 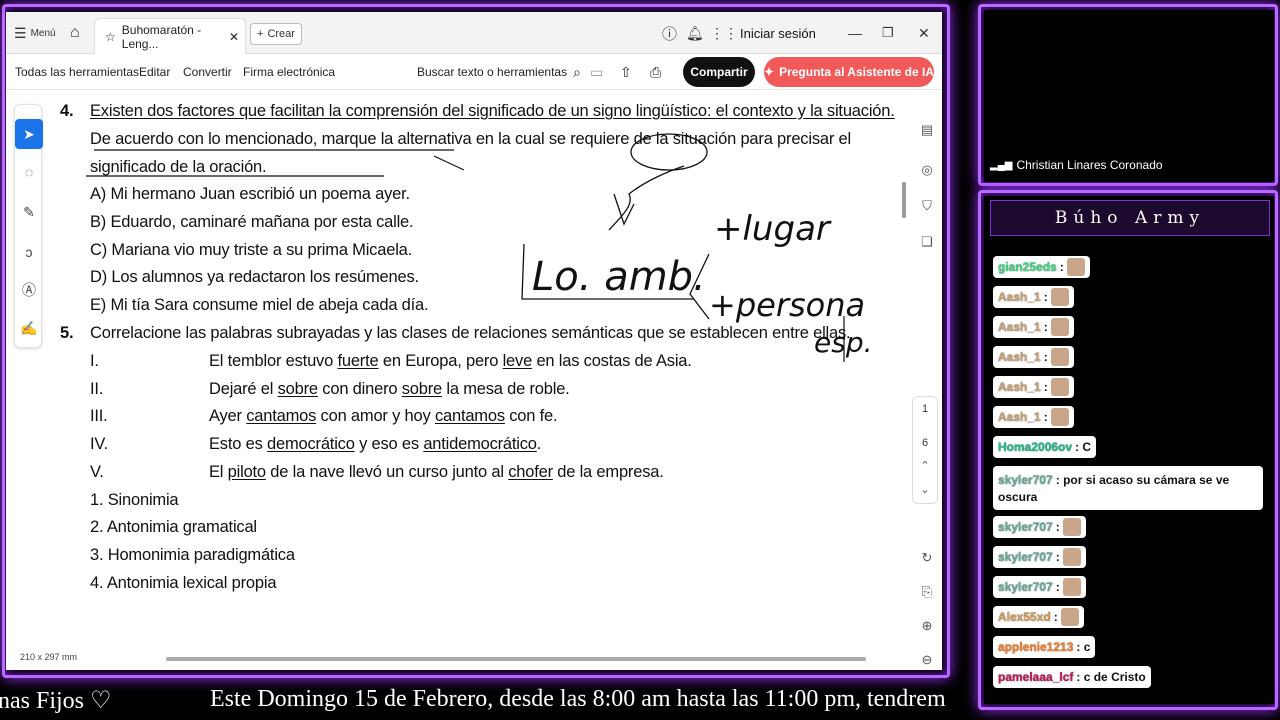 I want to click on print-icon: ⎙, so click(x=655, y=72).